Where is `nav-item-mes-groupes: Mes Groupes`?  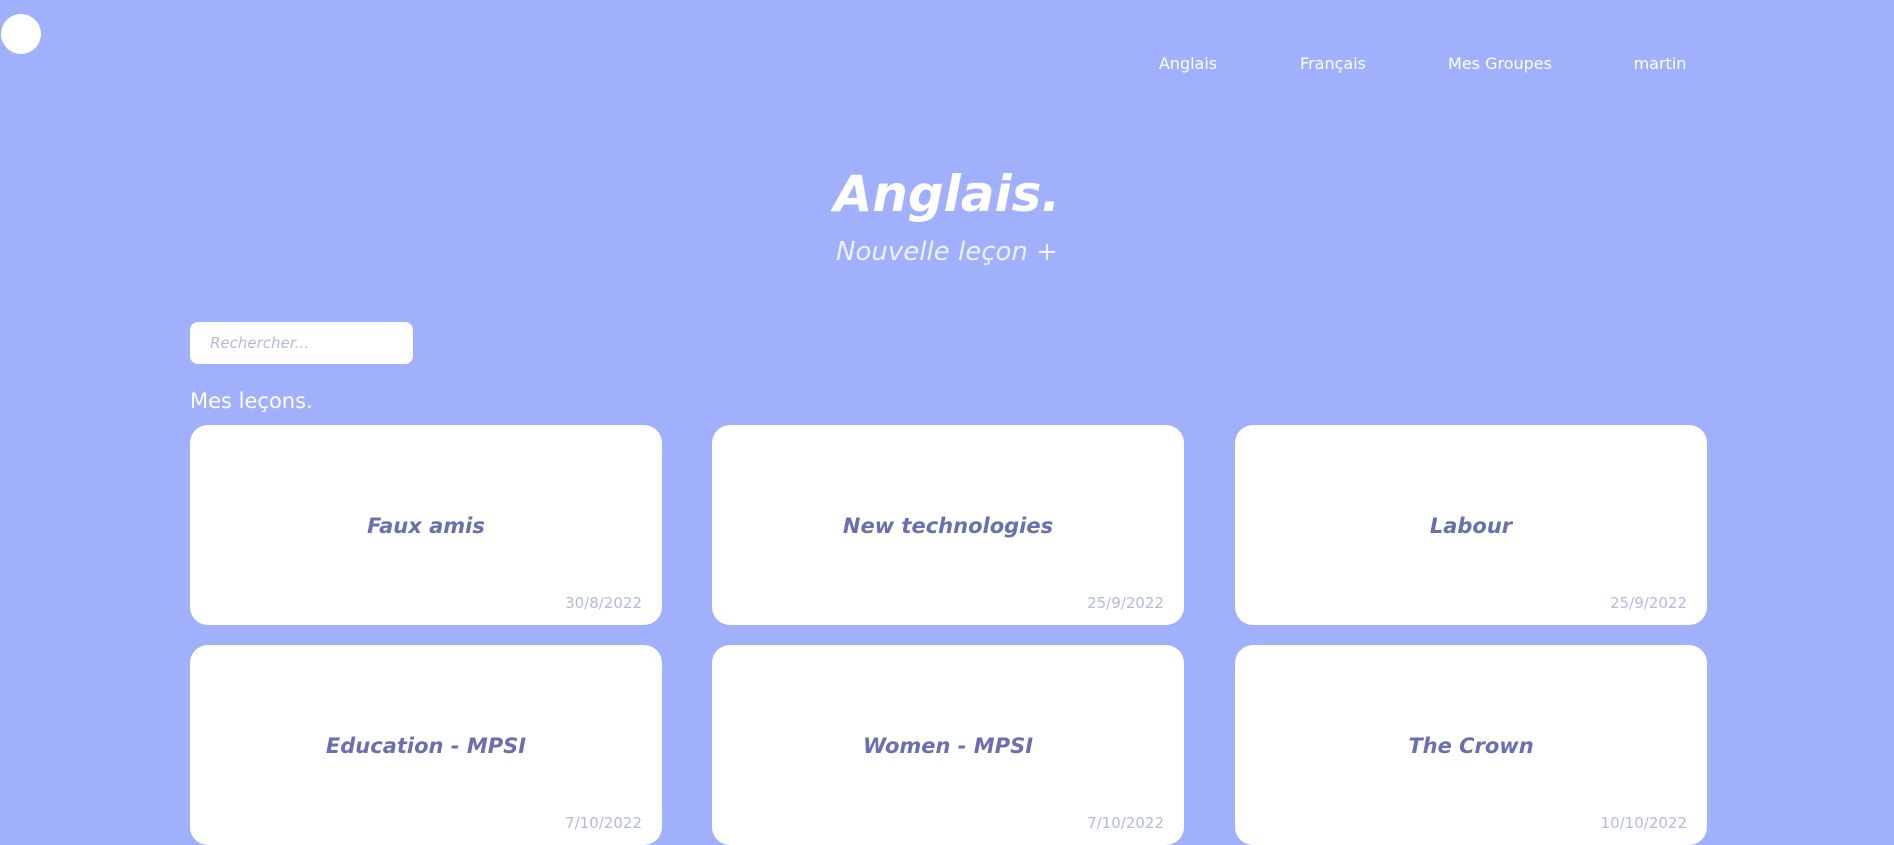 nav-item-mes-groupes: Mes Groupes is located at coordinates (1500, 63).